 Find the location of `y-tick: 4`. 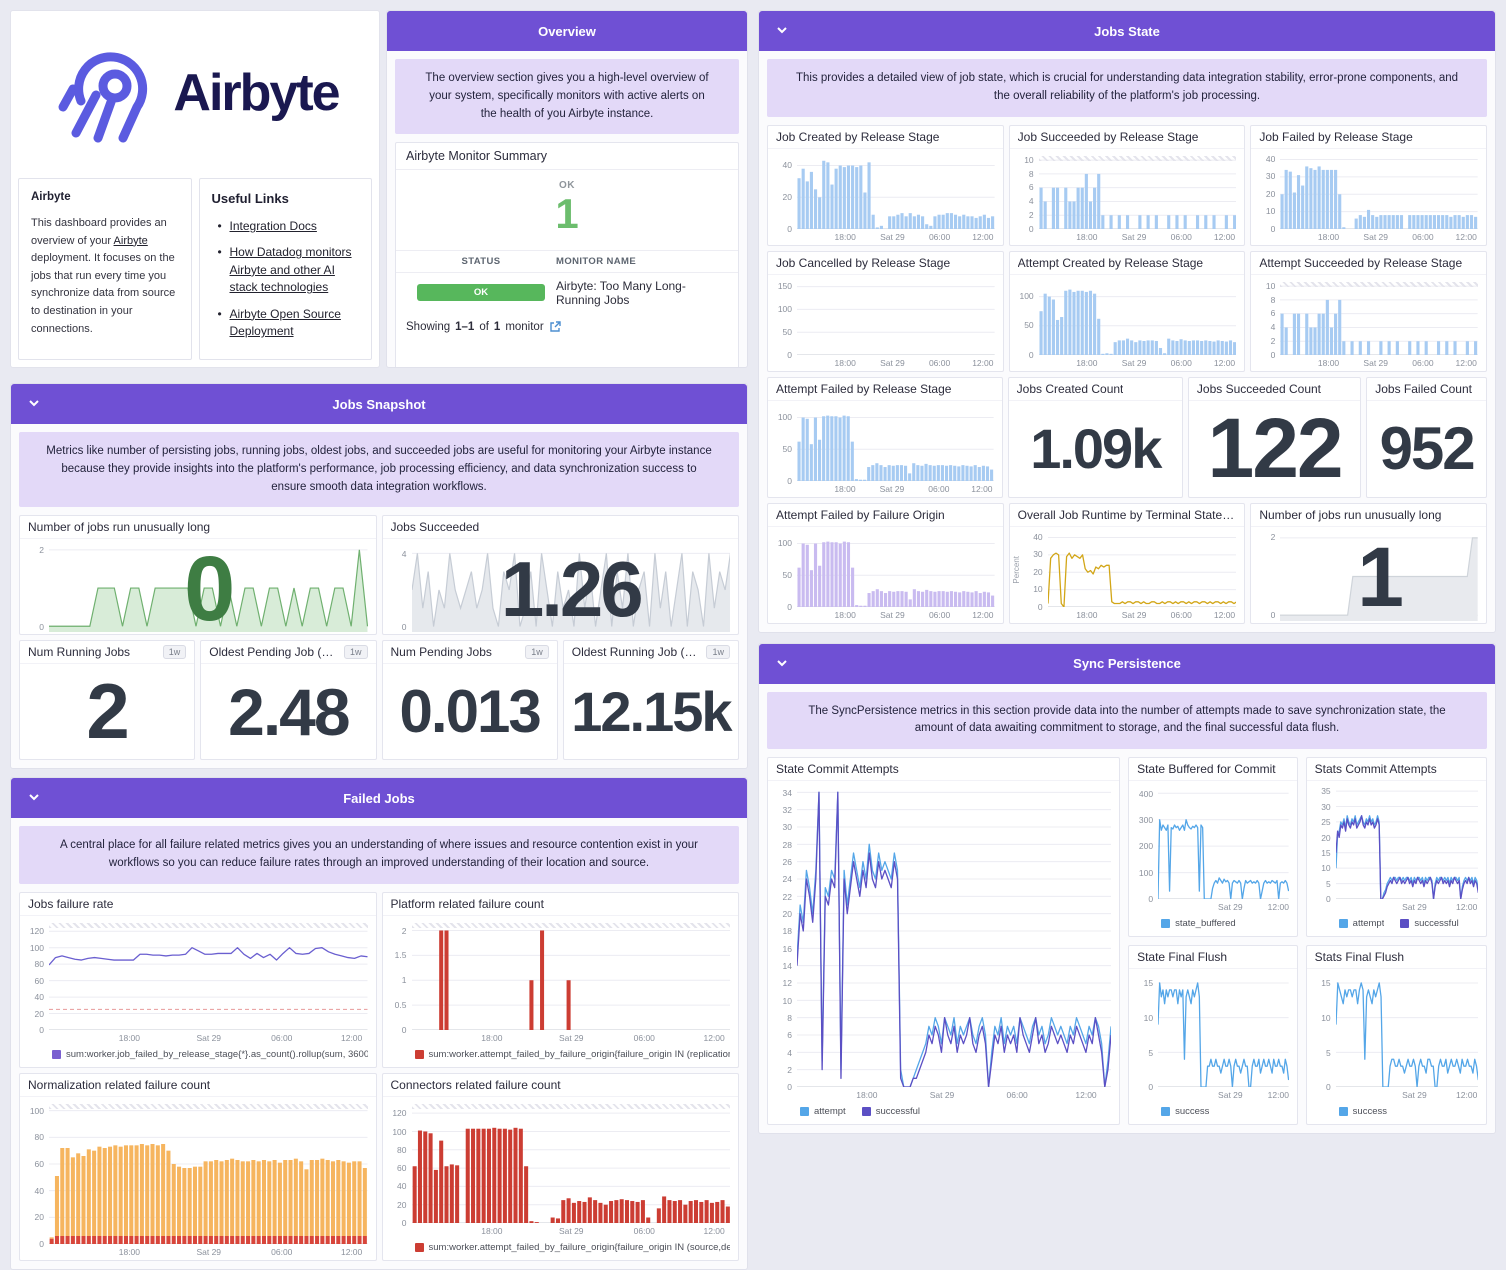

y-tick: 4 is located at coordinates (1031, 201).